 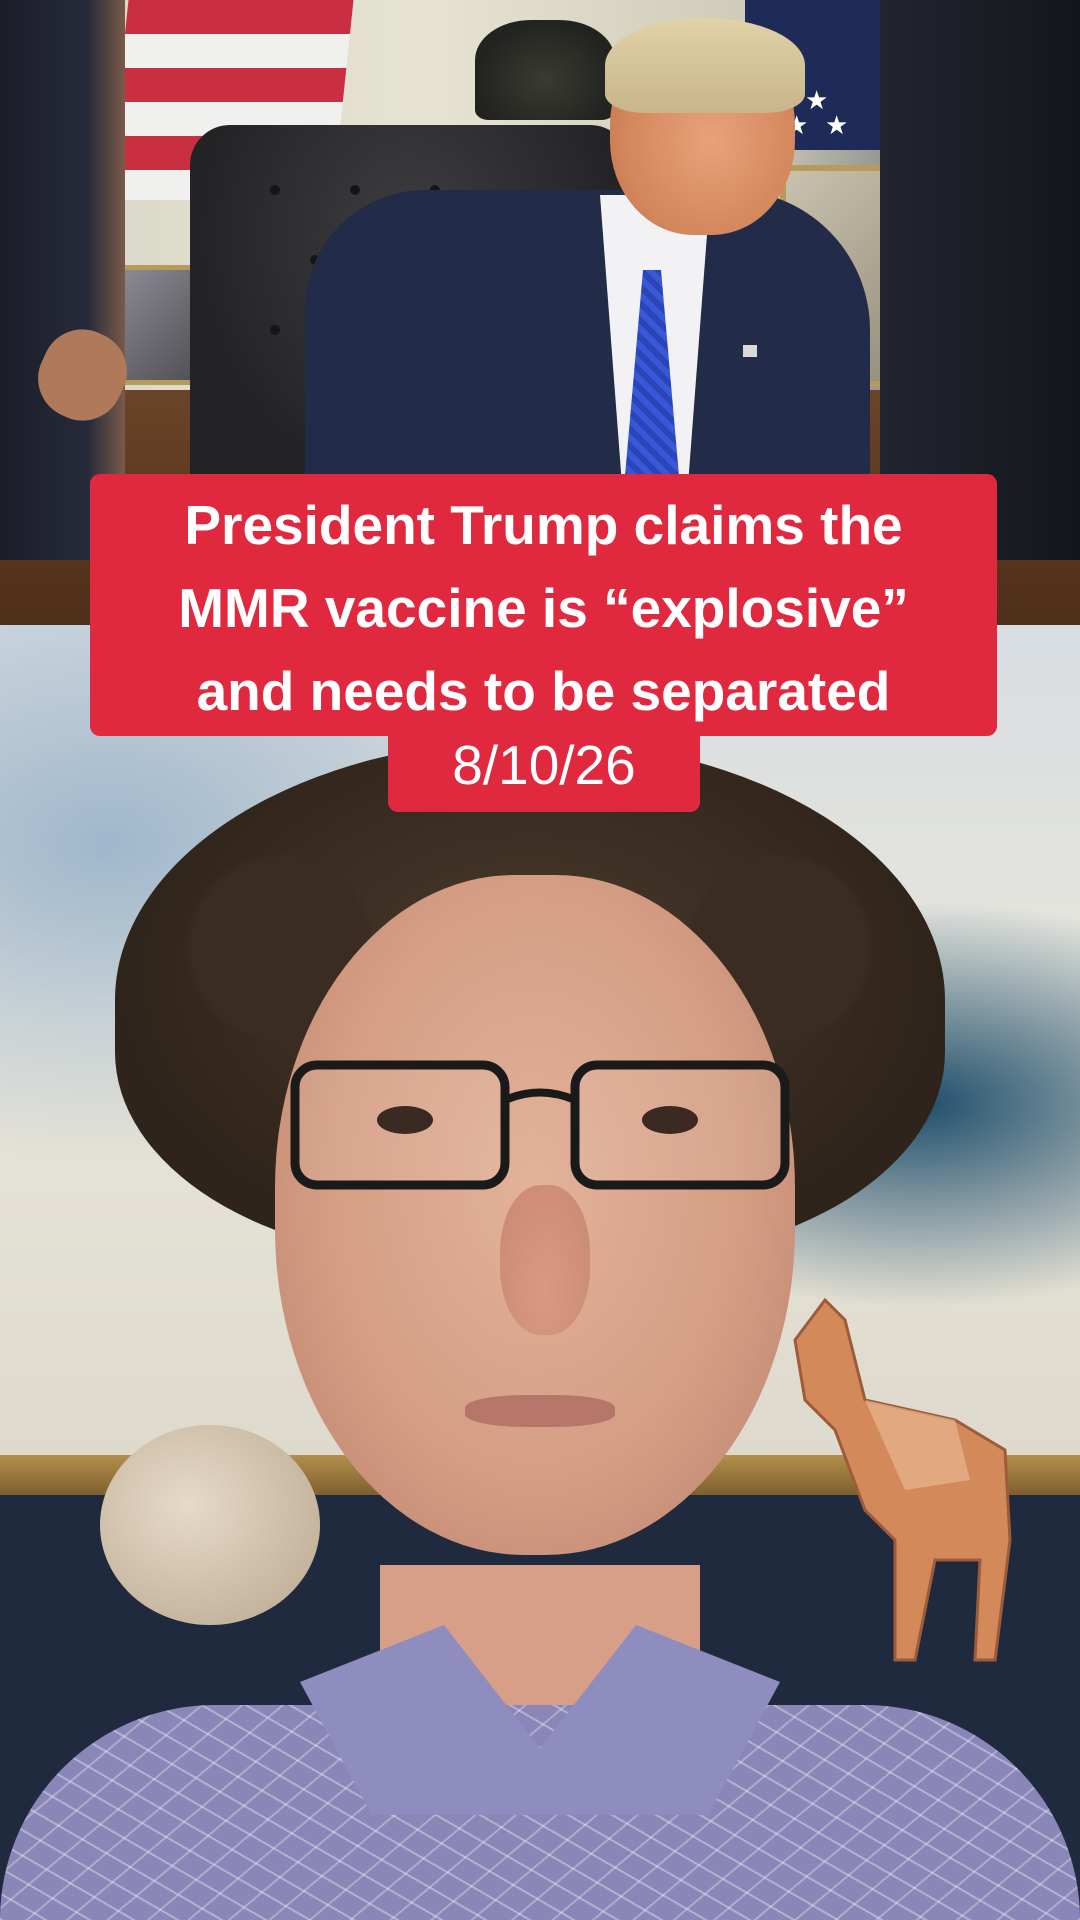 I want to click on flag-lapel-pin, so click(x=750, y=351).